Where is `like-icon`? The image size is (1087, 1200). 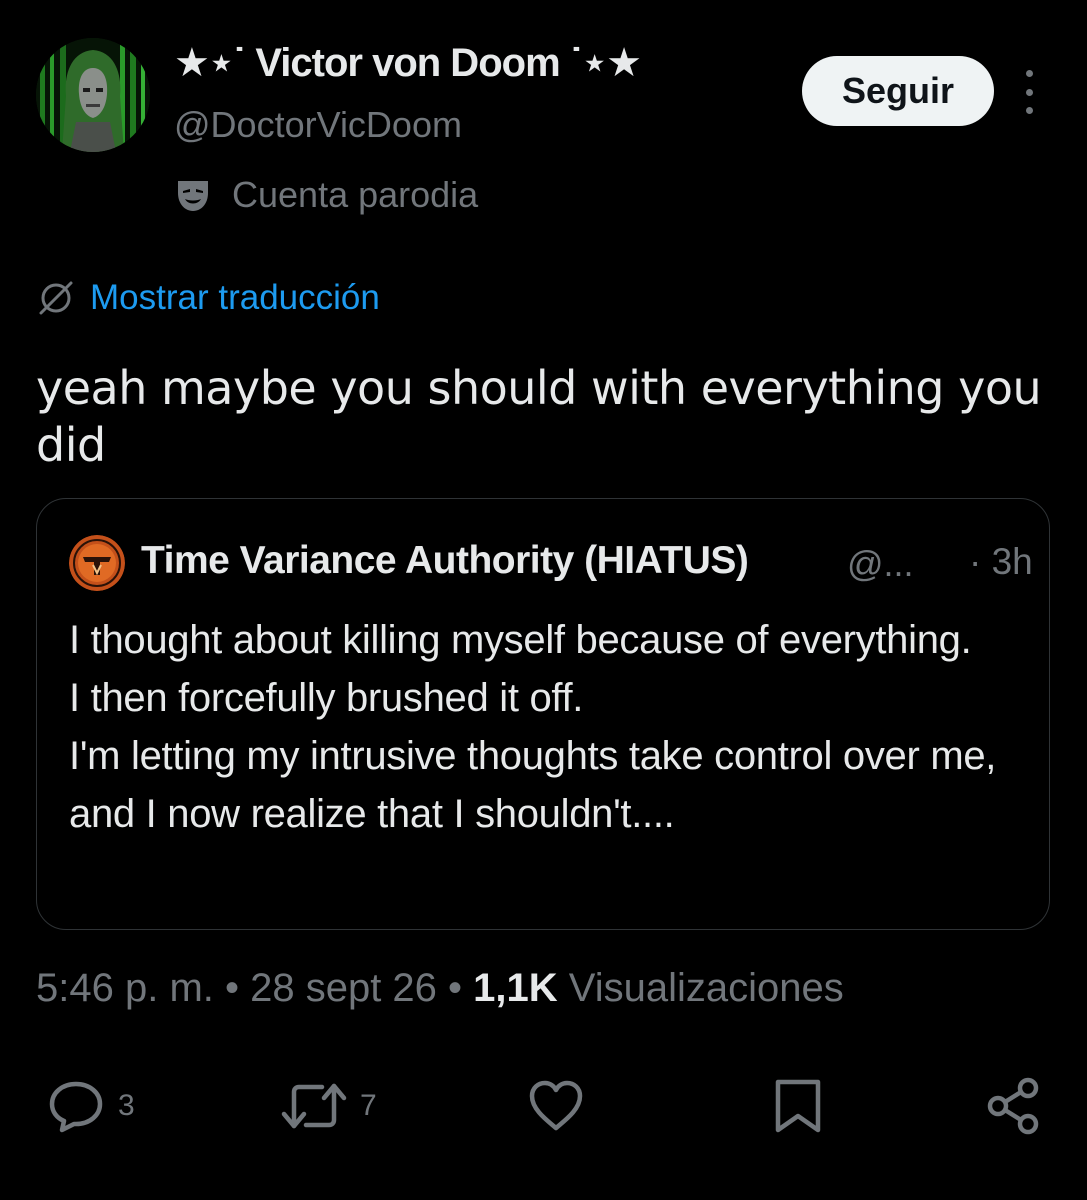
like-icon is located at coordinates (556, 1105).